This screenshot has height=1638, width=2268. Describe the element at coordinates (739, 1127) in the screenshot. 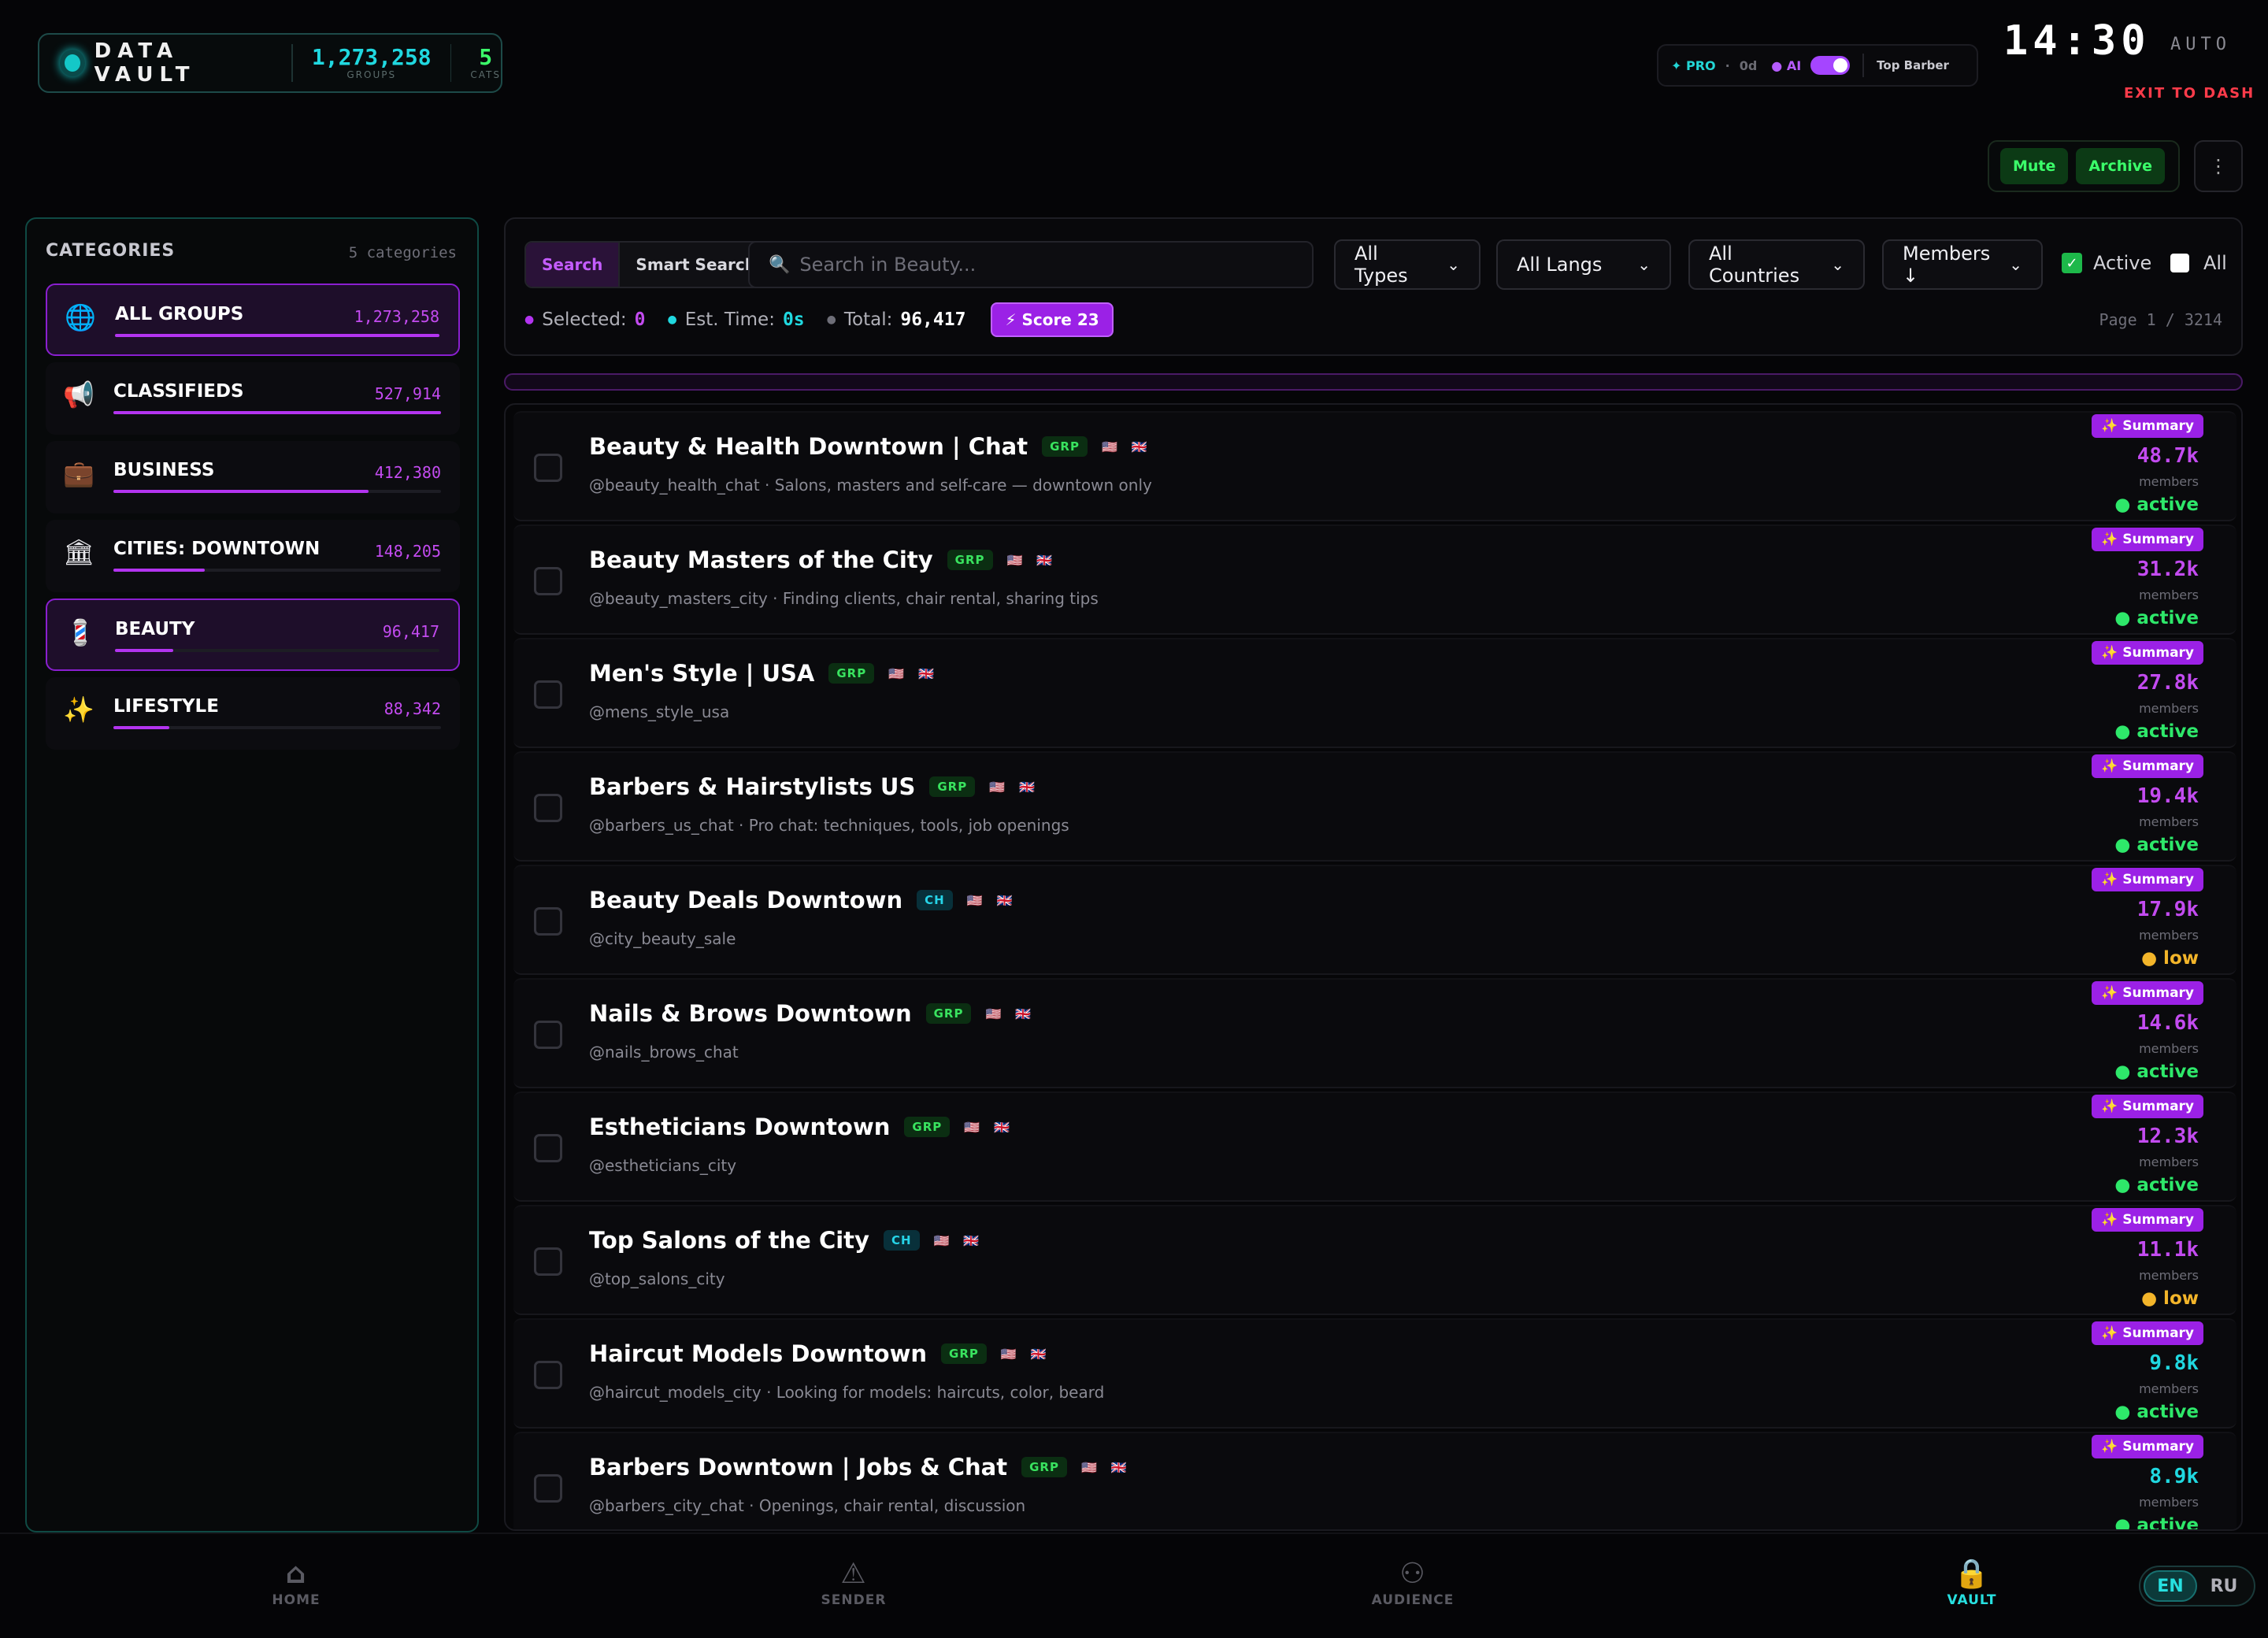

I see `group-title: Estheticians Downtown` at that location.